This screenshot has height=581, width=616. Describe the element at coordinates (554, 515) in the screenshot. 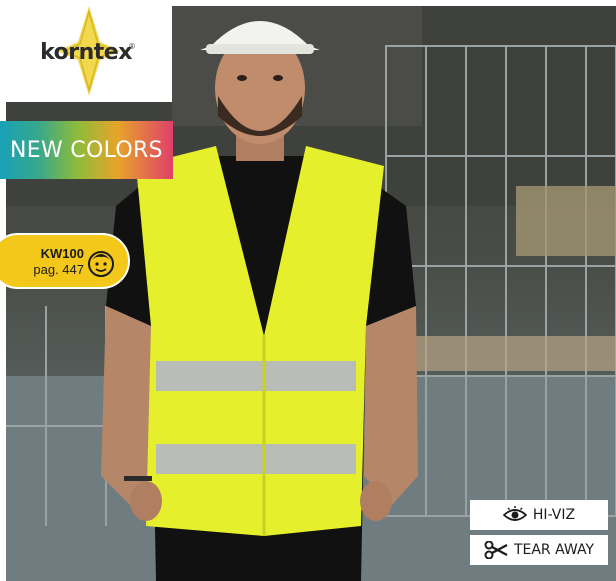

I see `feature-hi-viz-label: HI-VIZ` at that location.